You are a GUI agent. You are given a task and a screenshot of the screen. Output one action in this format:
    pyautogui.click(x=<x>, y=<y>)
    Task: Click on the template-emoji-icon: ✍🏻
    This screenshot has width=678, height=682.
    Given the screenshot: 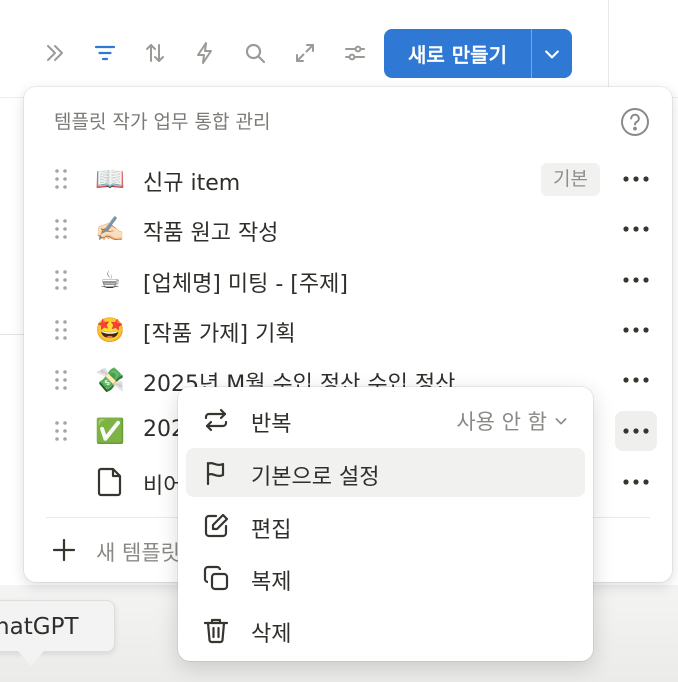 What is the action you would take?
    pyautogui.click(x=110, y=229)
    